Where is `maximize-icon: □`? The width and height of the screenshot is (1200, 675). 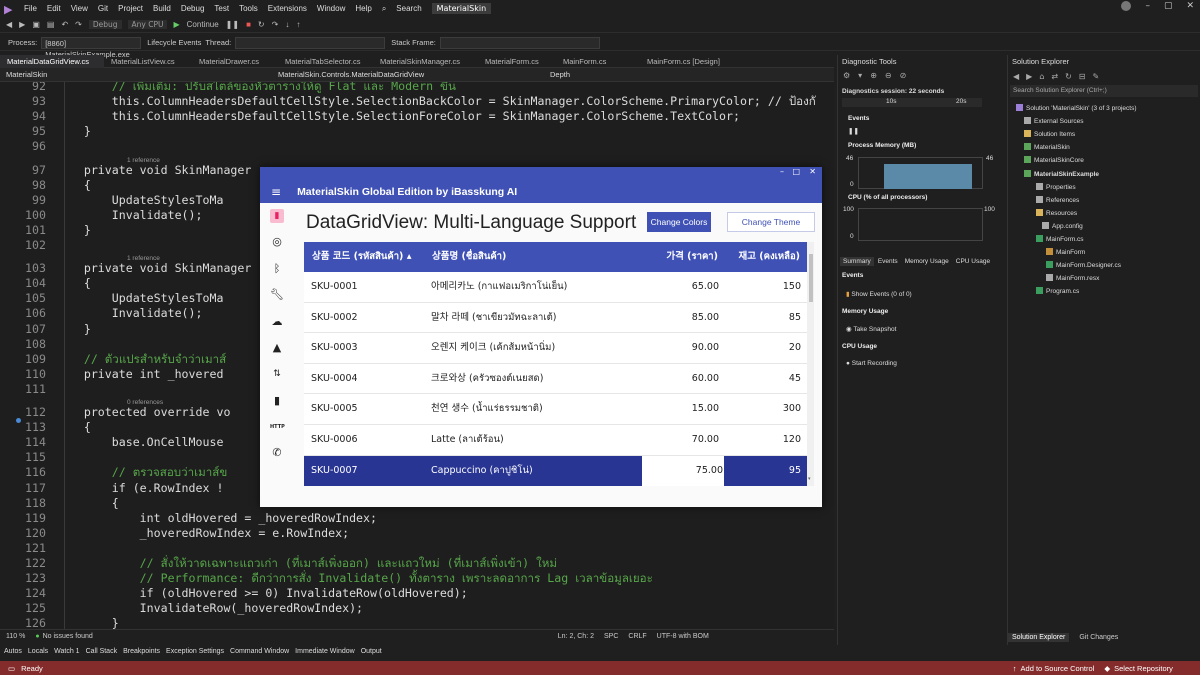
maximize-icon: □ is located at coordinates (796, 171).